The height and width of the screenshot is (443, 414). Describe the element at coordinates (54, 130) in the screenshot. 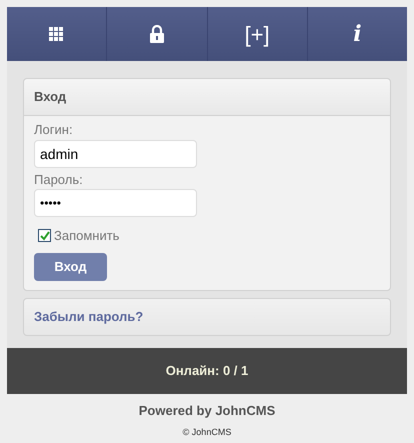

I see `field-label: Логин:` at that location.